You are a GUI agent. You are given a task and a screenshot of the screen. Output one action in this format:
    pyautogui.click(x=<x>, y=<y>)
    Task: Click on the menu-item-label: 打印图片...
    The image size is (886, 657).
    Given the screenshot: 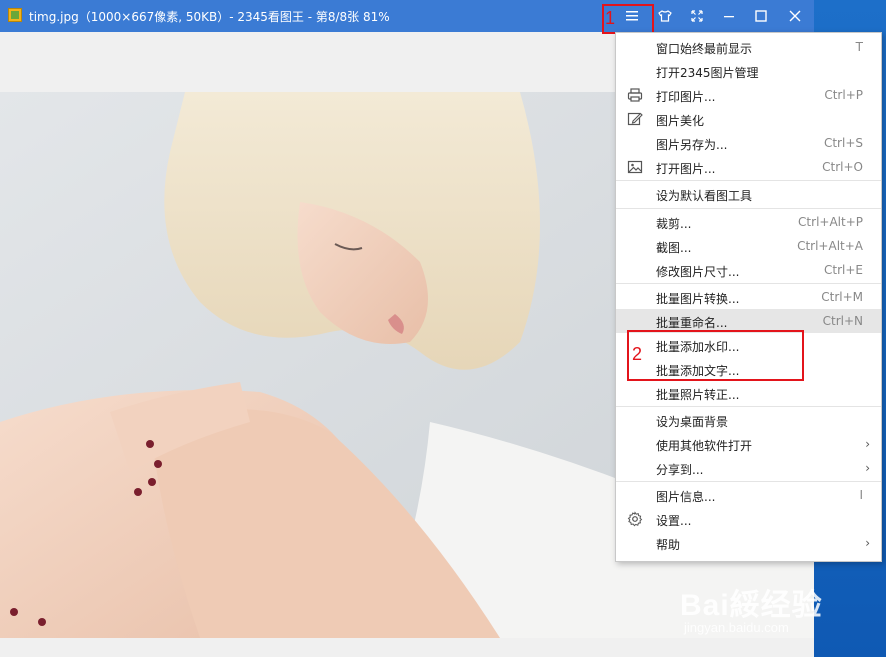 What is the action you would take?
    pyautogui.click(x=686, y=97)
    